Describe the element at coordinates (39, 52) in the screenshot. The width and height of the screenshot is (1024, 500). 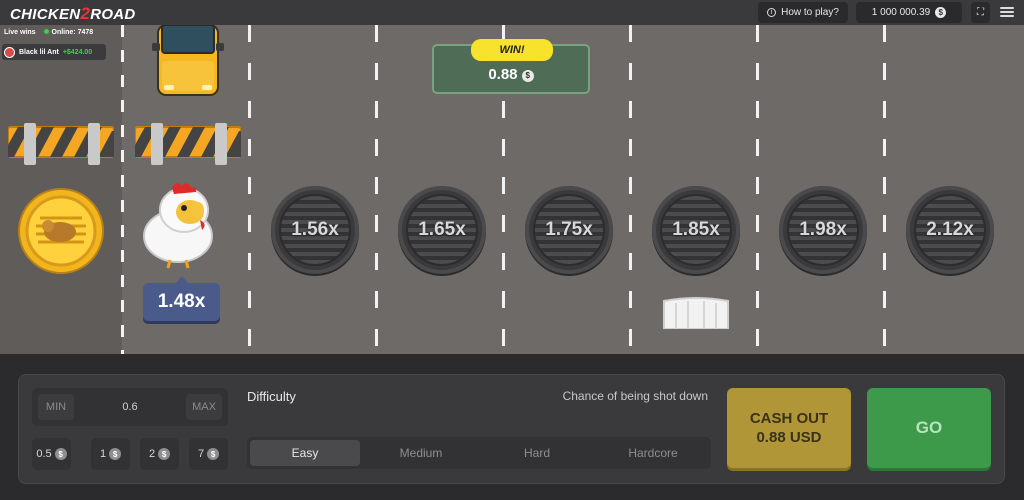
I see `winner-name: Black lil Ant` at that location.